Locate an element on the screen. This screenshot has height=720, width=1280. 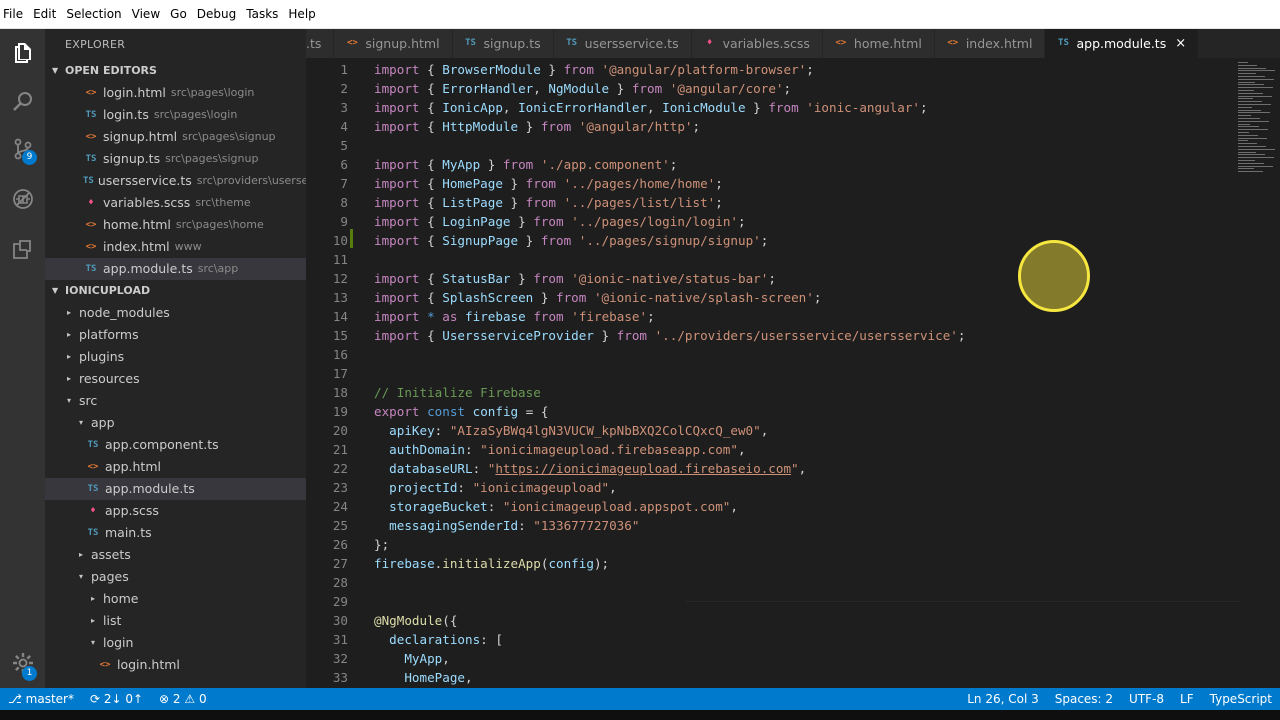
tab-home-html: <> home.html is located at coordinates (878, 43).